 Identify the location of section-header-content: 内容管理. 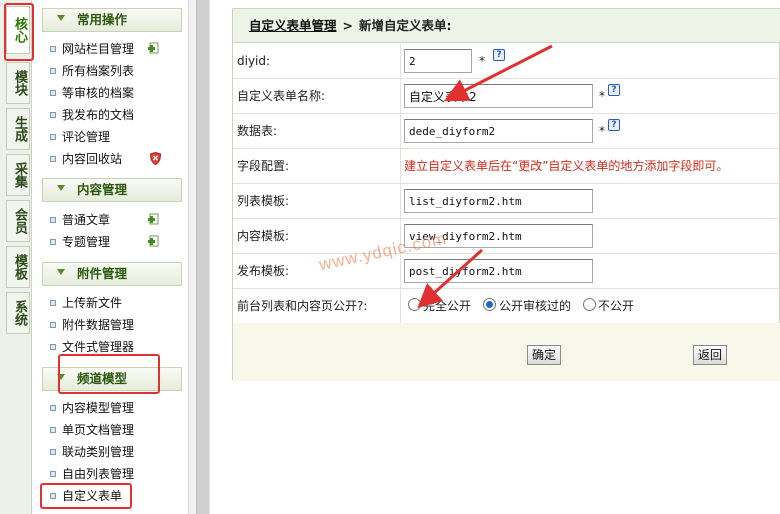
(112, 190).